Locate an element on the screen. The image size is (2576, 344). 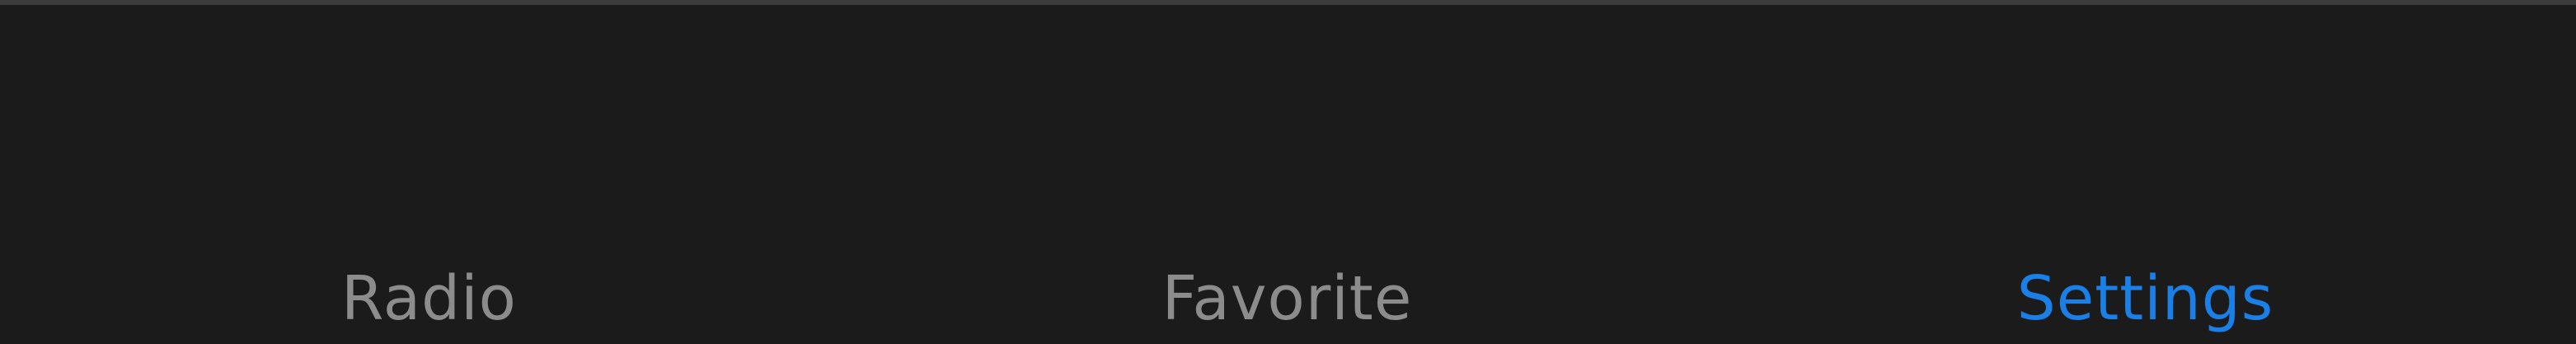
tab-radio-label: Radio is located at coordinates (429, 298).